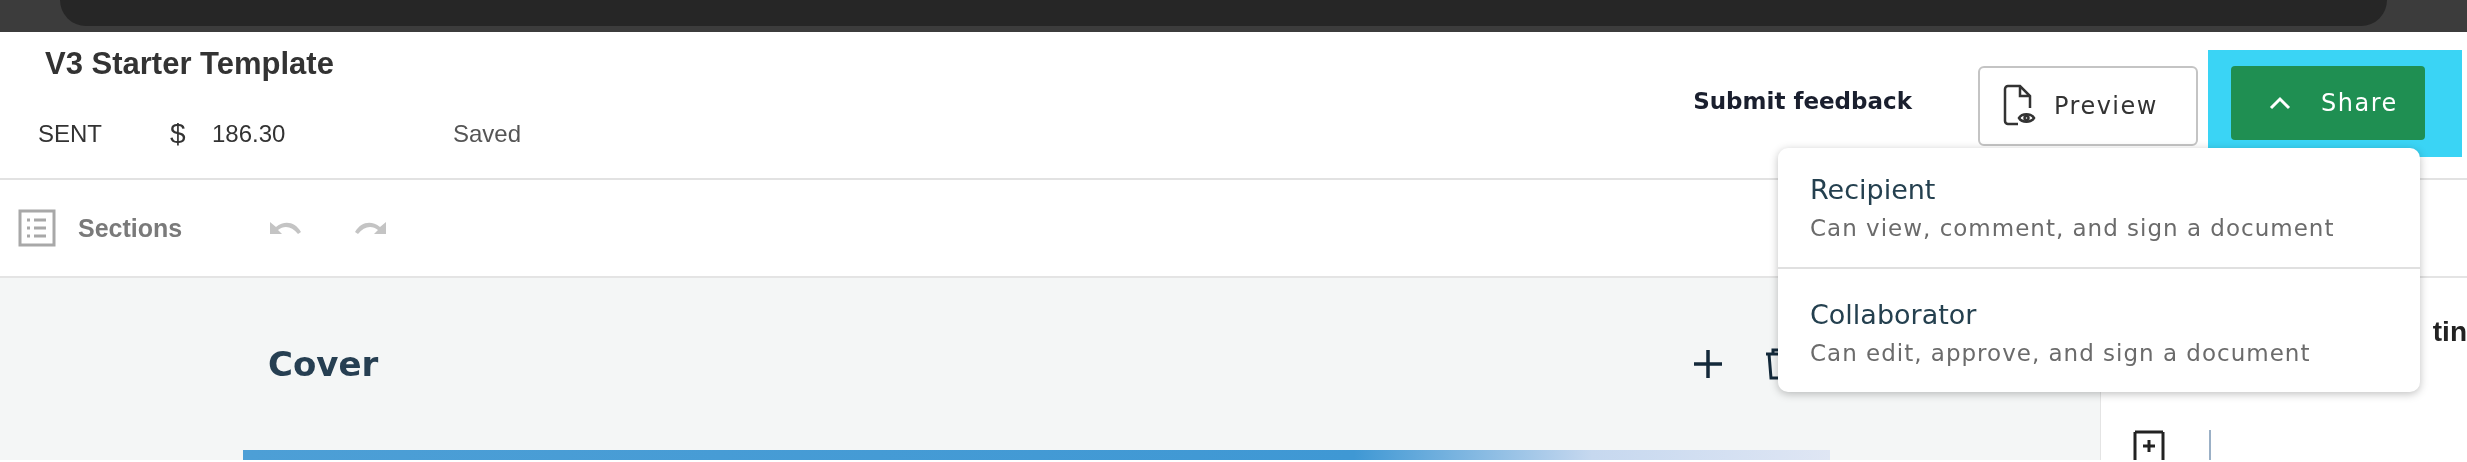 The height and width of the screenshot is (462, 2467). Describe the element at coordinates (487, 134) in the screenshot. I see `save-status: Saved` at that location.